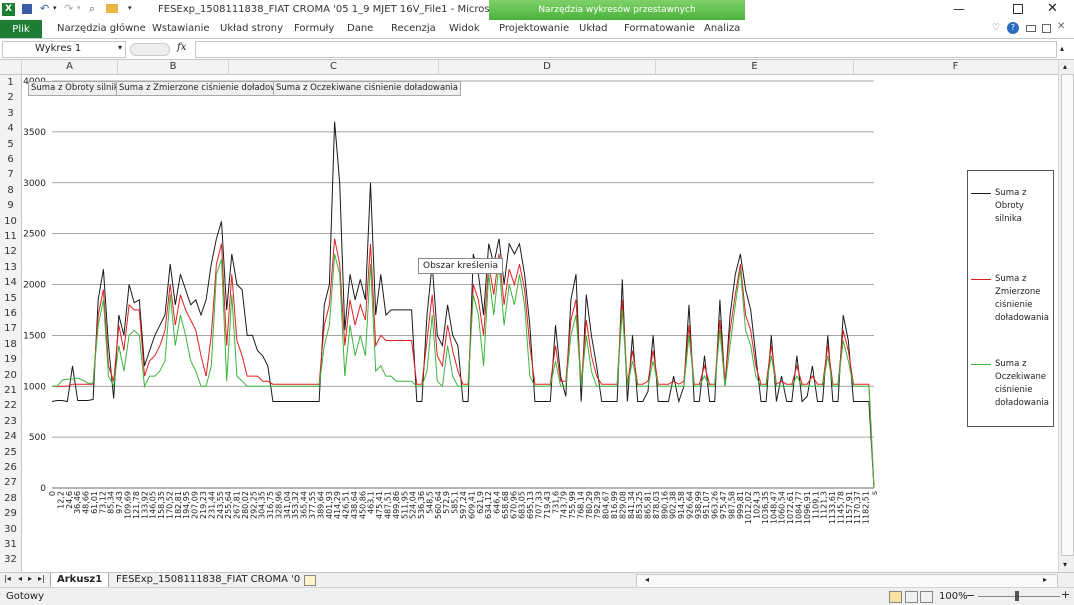 The width and height of the screenshot is (1074, 605). I want to click on field-button-obroty: Suma z Obroty silnika, so click(77, 88).